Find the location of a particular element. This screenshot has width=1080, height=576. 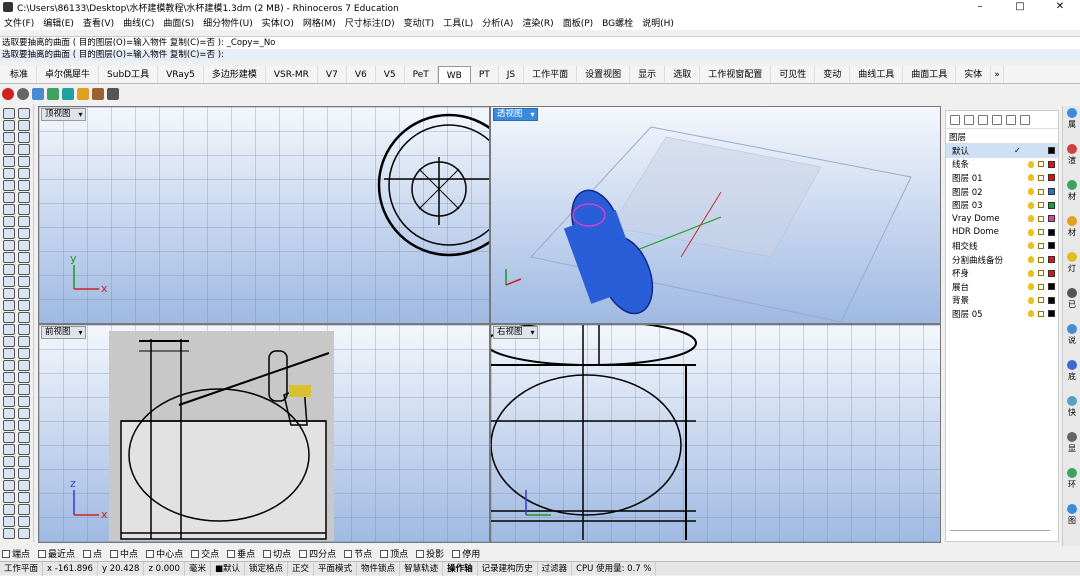

menu-solid: 实体(O) is located at coordinates (278, 22).